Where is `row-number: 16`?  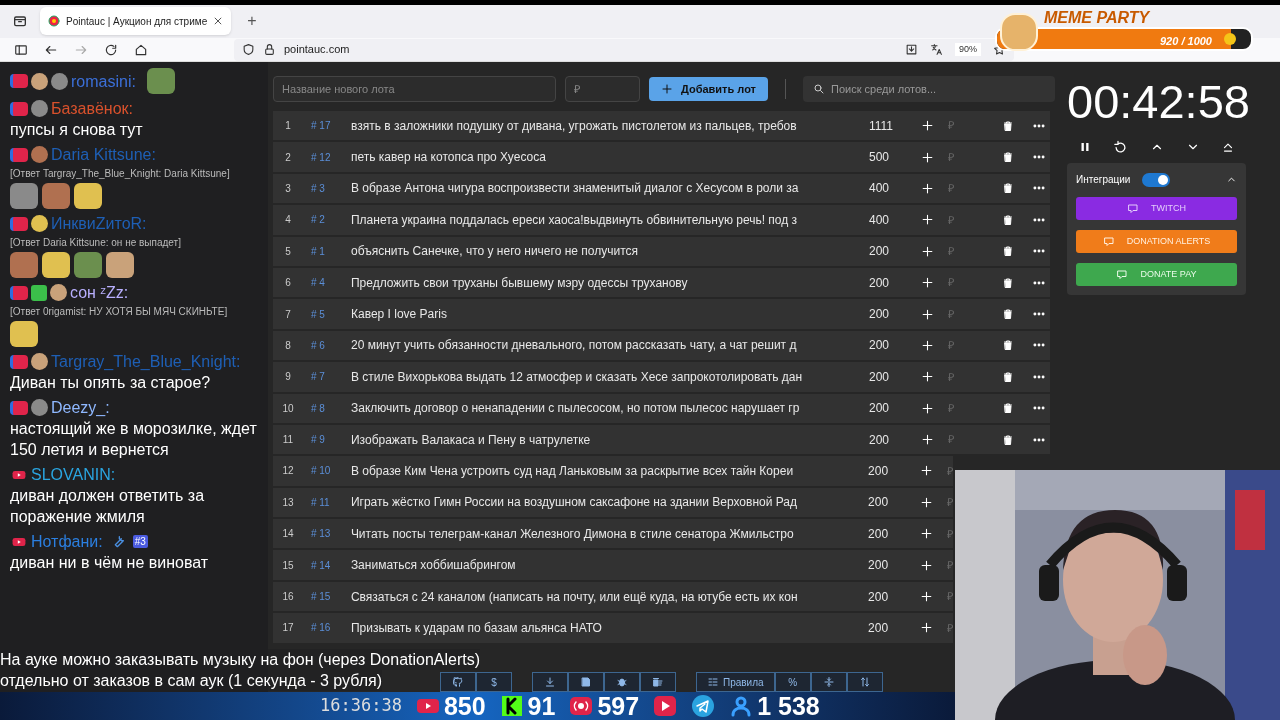 row-number: 16 is located at coordinates (288, 597).